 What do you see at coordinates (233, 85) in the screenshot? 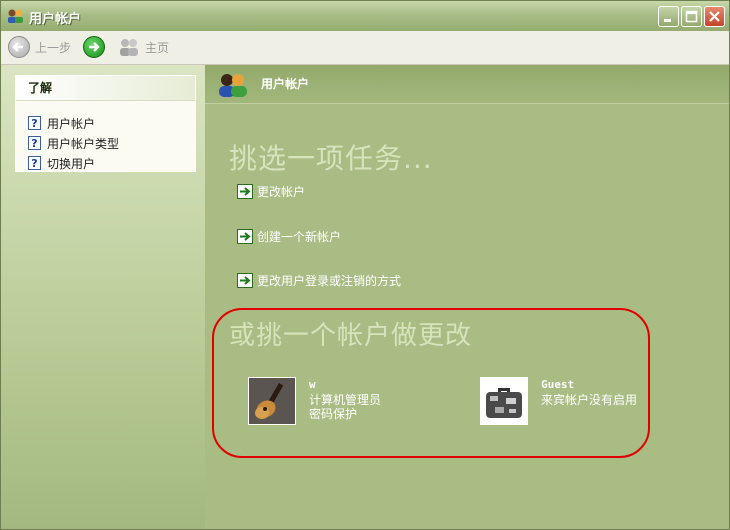
I see `user-accounts-icon` at bounding box center [233, 85].